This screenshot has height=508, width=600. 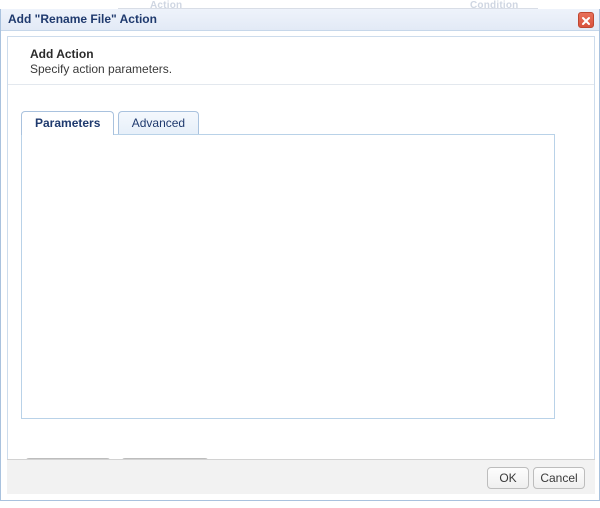 I want to click on header-divider, so click(x=301, y=84).